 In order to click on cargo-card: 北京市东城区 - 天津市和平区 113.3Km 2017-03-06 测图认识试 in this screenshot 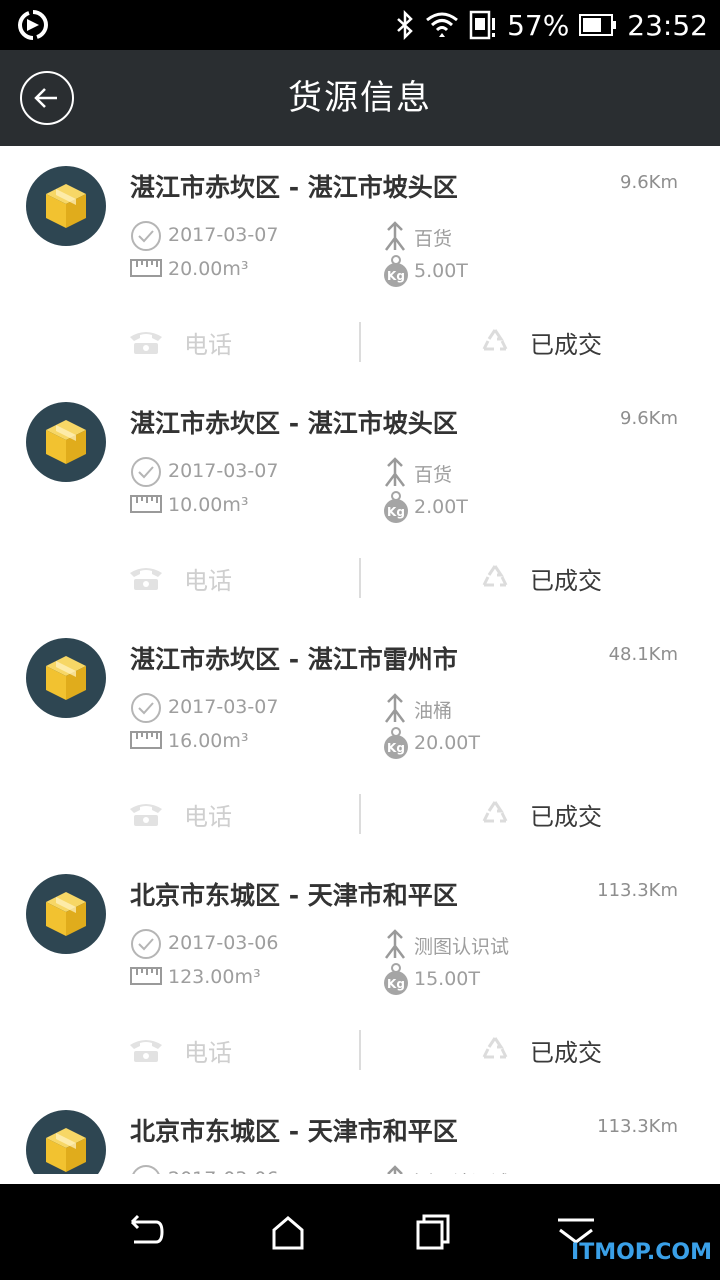, I will do `click(360, 1132)`.